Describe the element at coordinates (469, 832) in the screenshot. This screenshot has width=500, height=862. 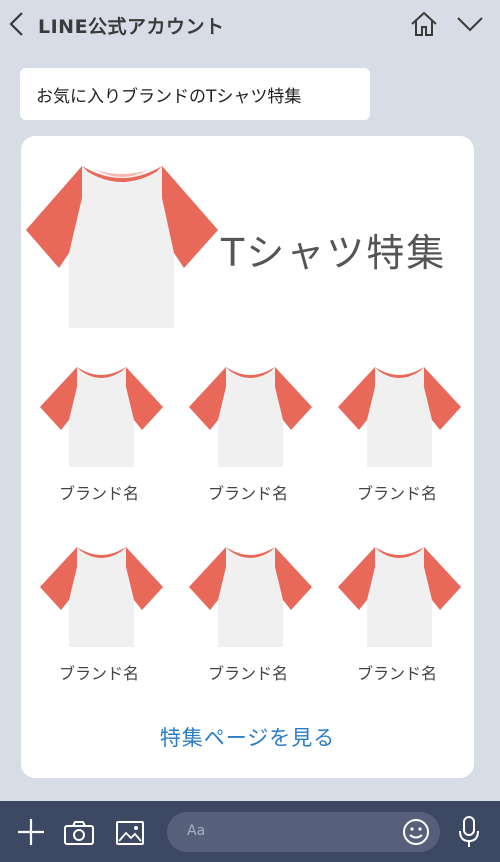
I see `microphone-icon` at that location.